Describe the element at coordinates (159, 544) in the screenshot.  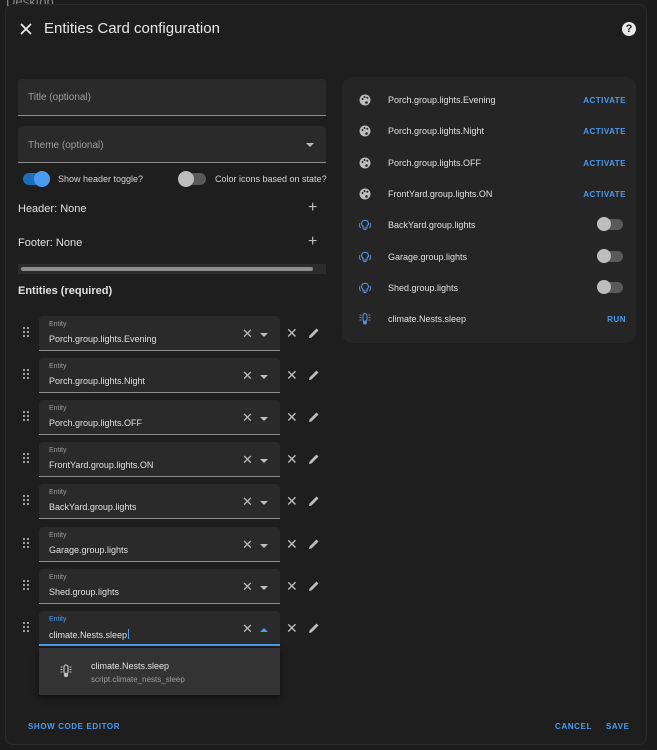
I see `entity-picker: Entity Garage.group.lights ✕` at that location.